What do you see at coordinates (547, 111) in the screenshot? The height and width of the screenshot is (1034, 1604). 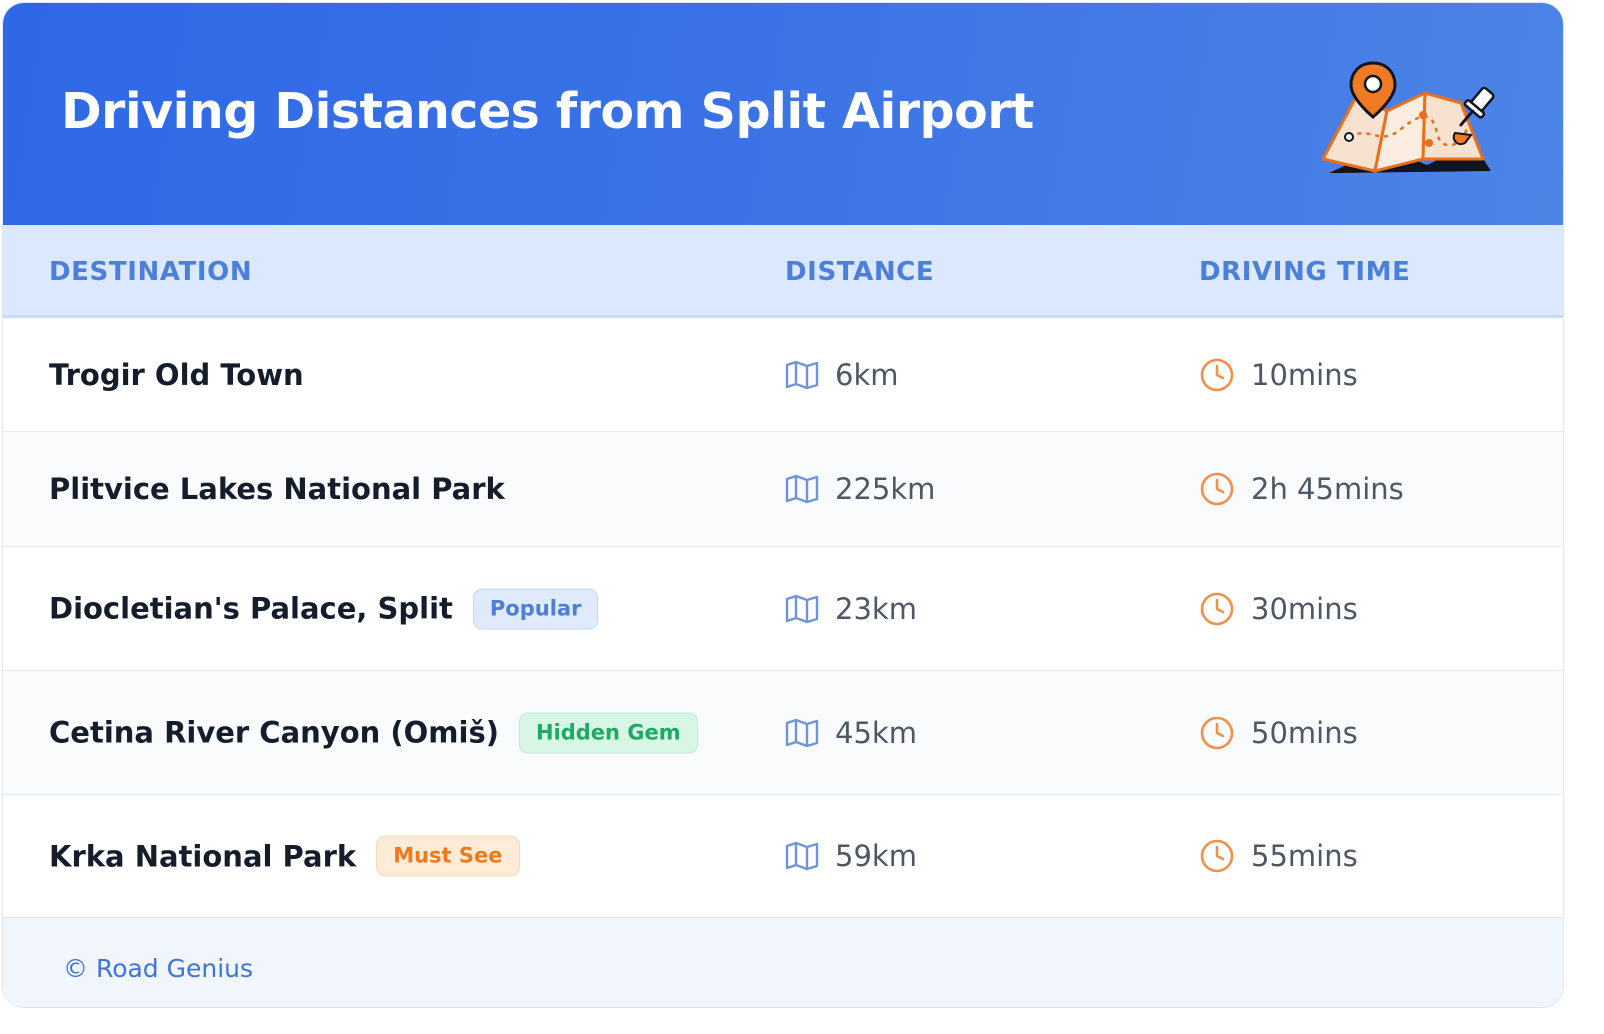 I see `page-title: Driving Distances from Split Airport` at bounding box center [547, 111].